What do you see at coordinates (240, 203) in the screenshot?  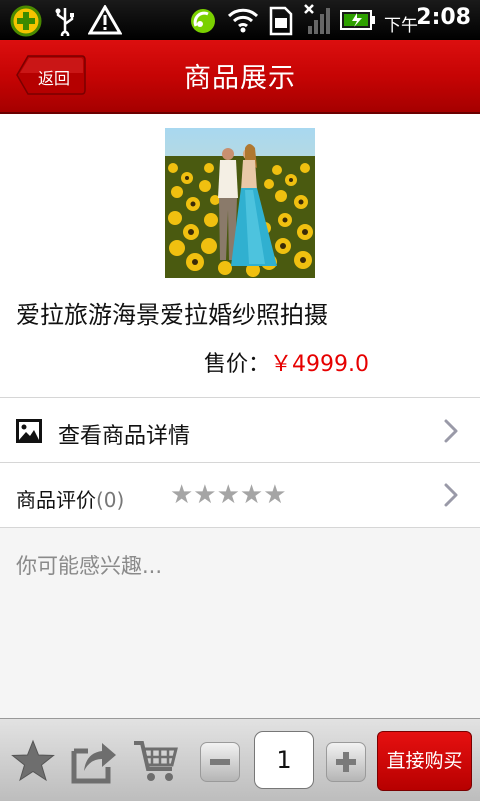 I see `product-image` at bounding box center [240, 203].